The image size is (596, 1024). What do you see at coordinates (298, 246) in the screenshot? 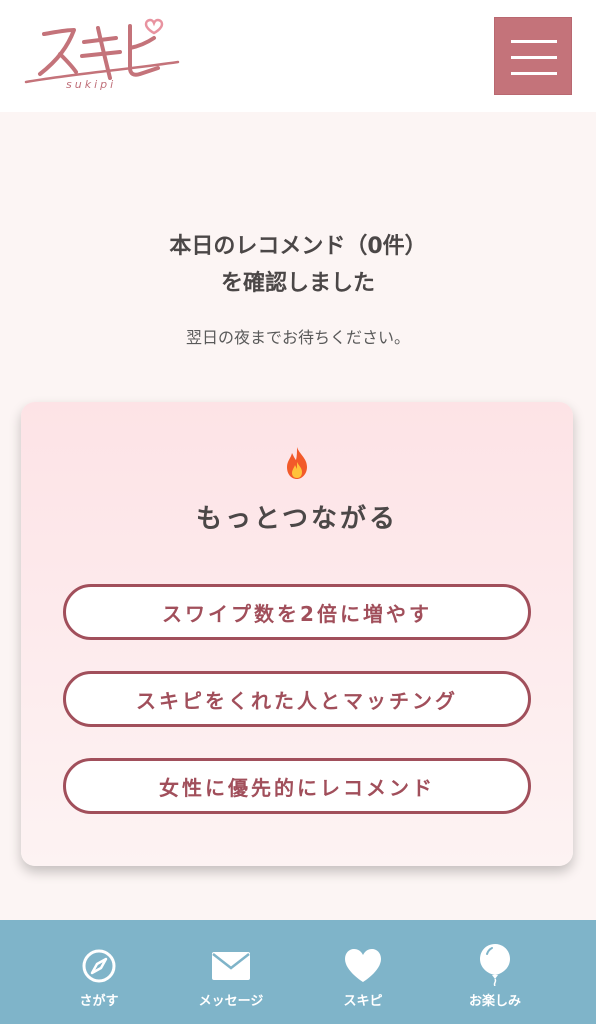
I see `page-title-line1: 本日のレコメンド（0件）` at bounding box center [298, 246].